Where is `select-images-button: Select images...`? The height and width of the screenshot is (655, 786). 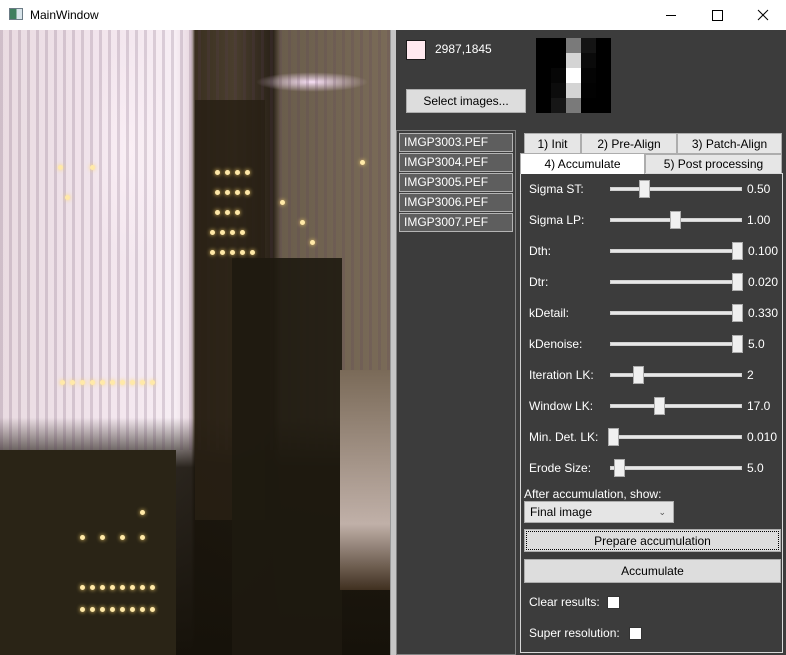
select-images-button: Select images... is located at coordinates (466, 101).